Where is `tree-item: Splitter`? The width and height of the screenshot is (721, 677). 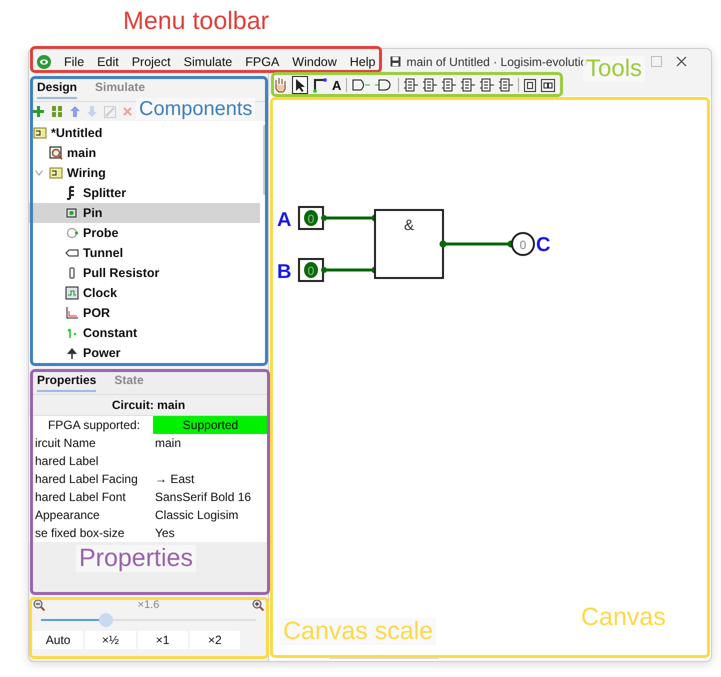
tree-item: Splitter is located at coordinates (144, 193).